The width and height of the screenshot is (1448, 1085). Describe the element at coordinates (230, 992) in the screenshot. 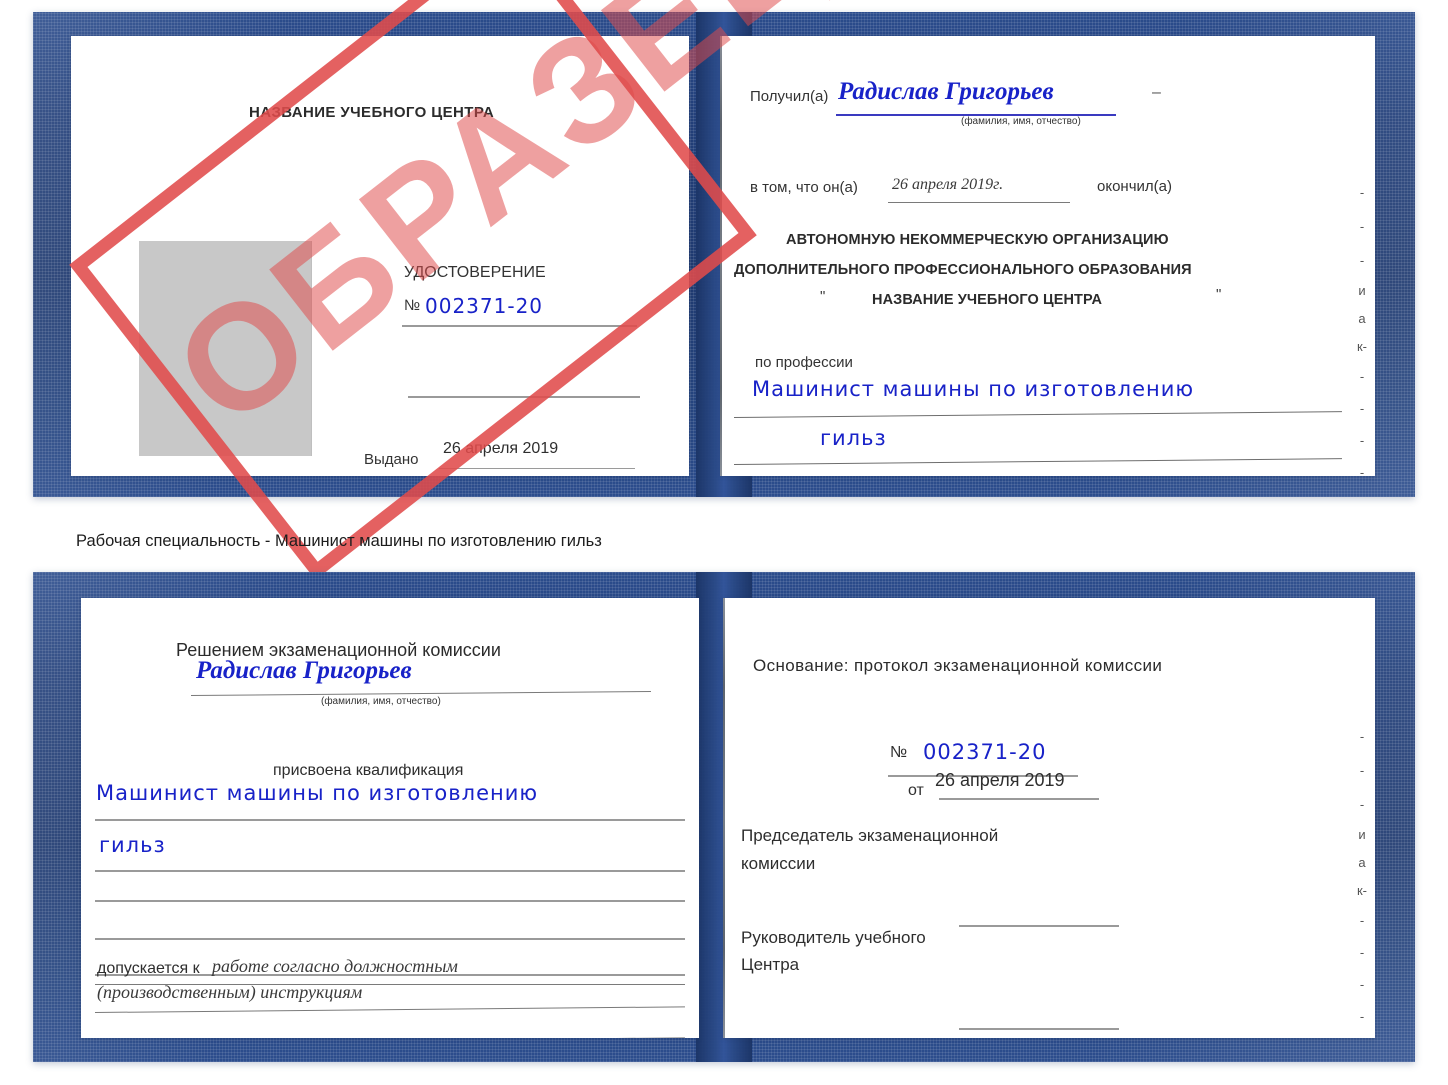

I see `allowed-to-value-line2: (производственным) инструкциям` at that location.